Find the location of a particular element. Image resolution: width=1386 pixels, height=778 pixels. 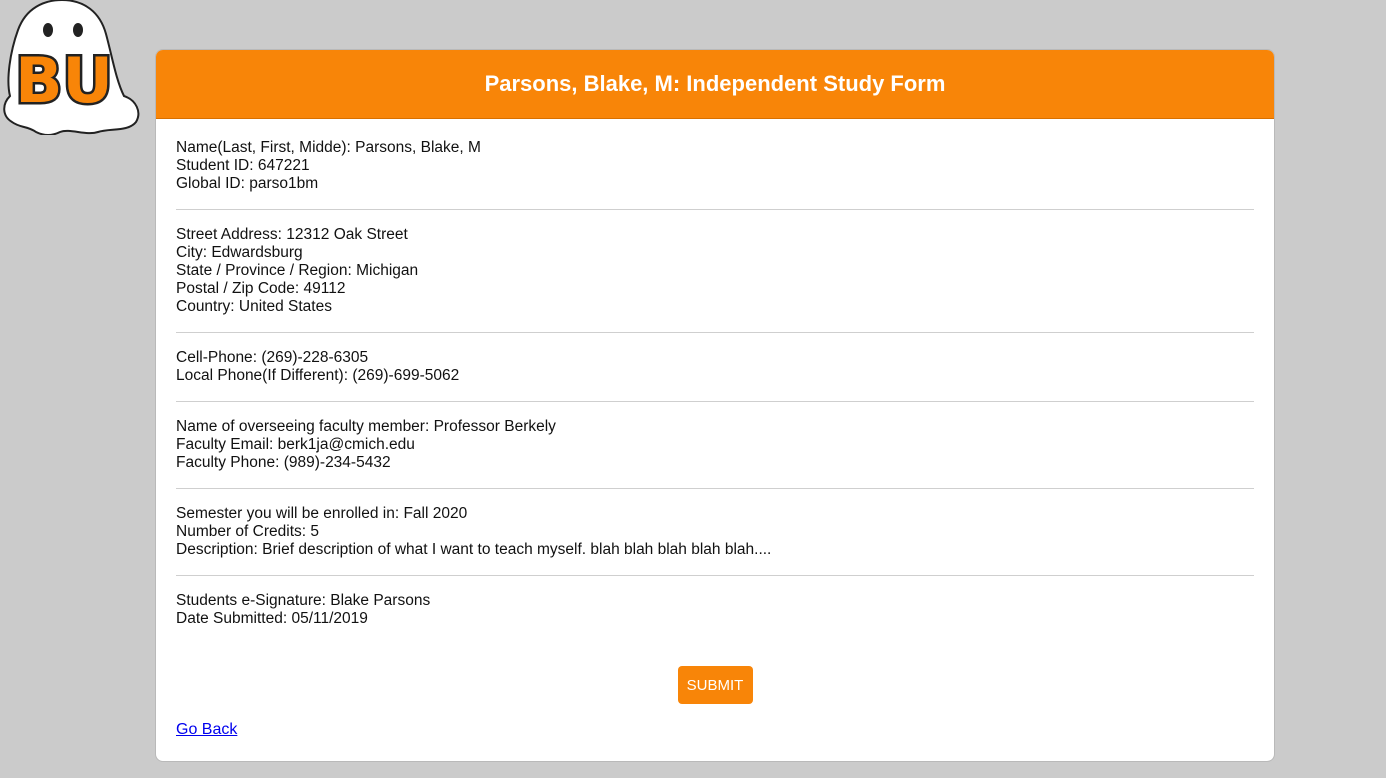

site-logo: BU is located at coordinates (71, 68).